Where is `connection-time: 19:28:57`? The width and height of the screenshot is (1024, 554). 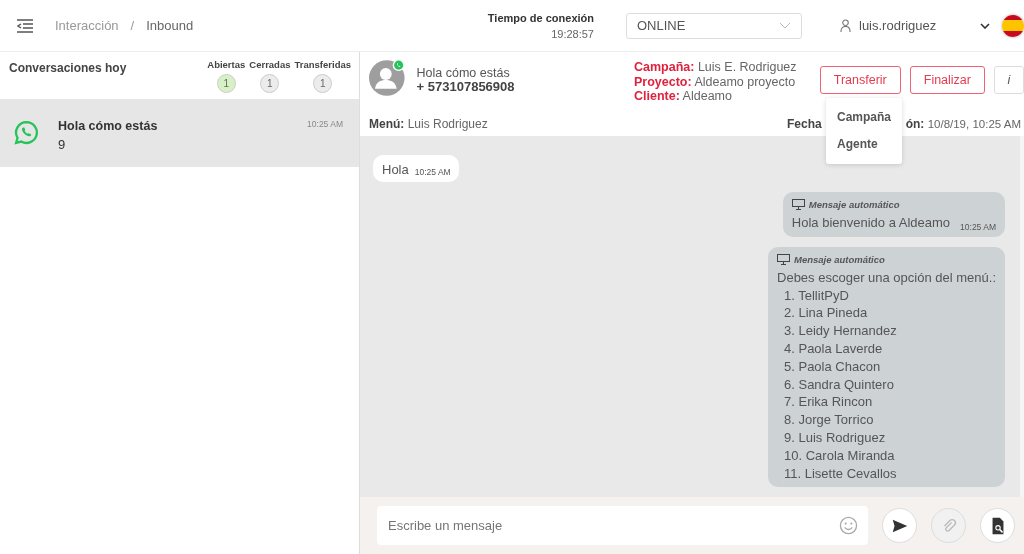
connection-time: 19:28:57 is located at coordinates (572, 33).